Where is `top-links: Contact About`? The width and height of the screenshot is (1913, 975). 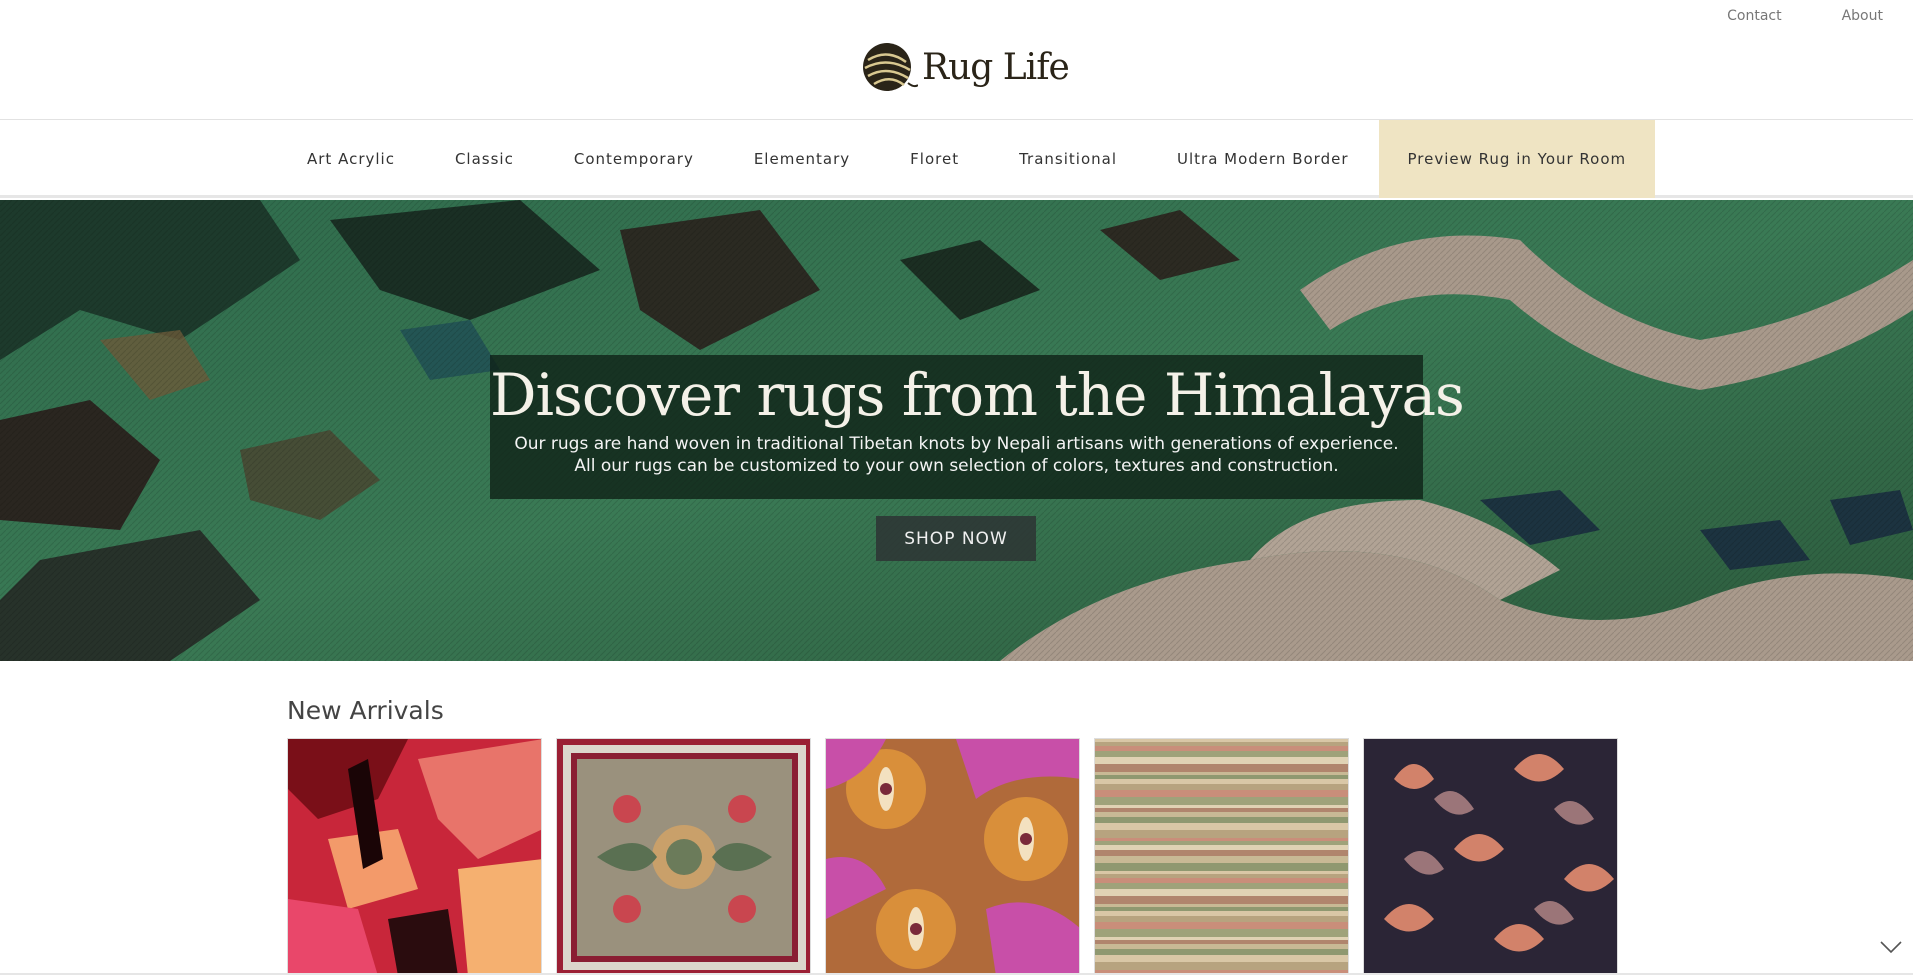 top-links: Contact About is located at coordinates (1805, 16).